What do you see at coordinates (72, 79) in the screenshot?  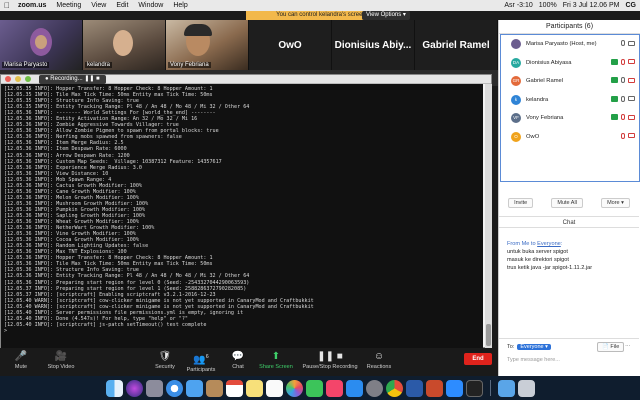 I see `recording-indicator: ● Recording... ❚❚ ■` at bounding box center [72, 79].